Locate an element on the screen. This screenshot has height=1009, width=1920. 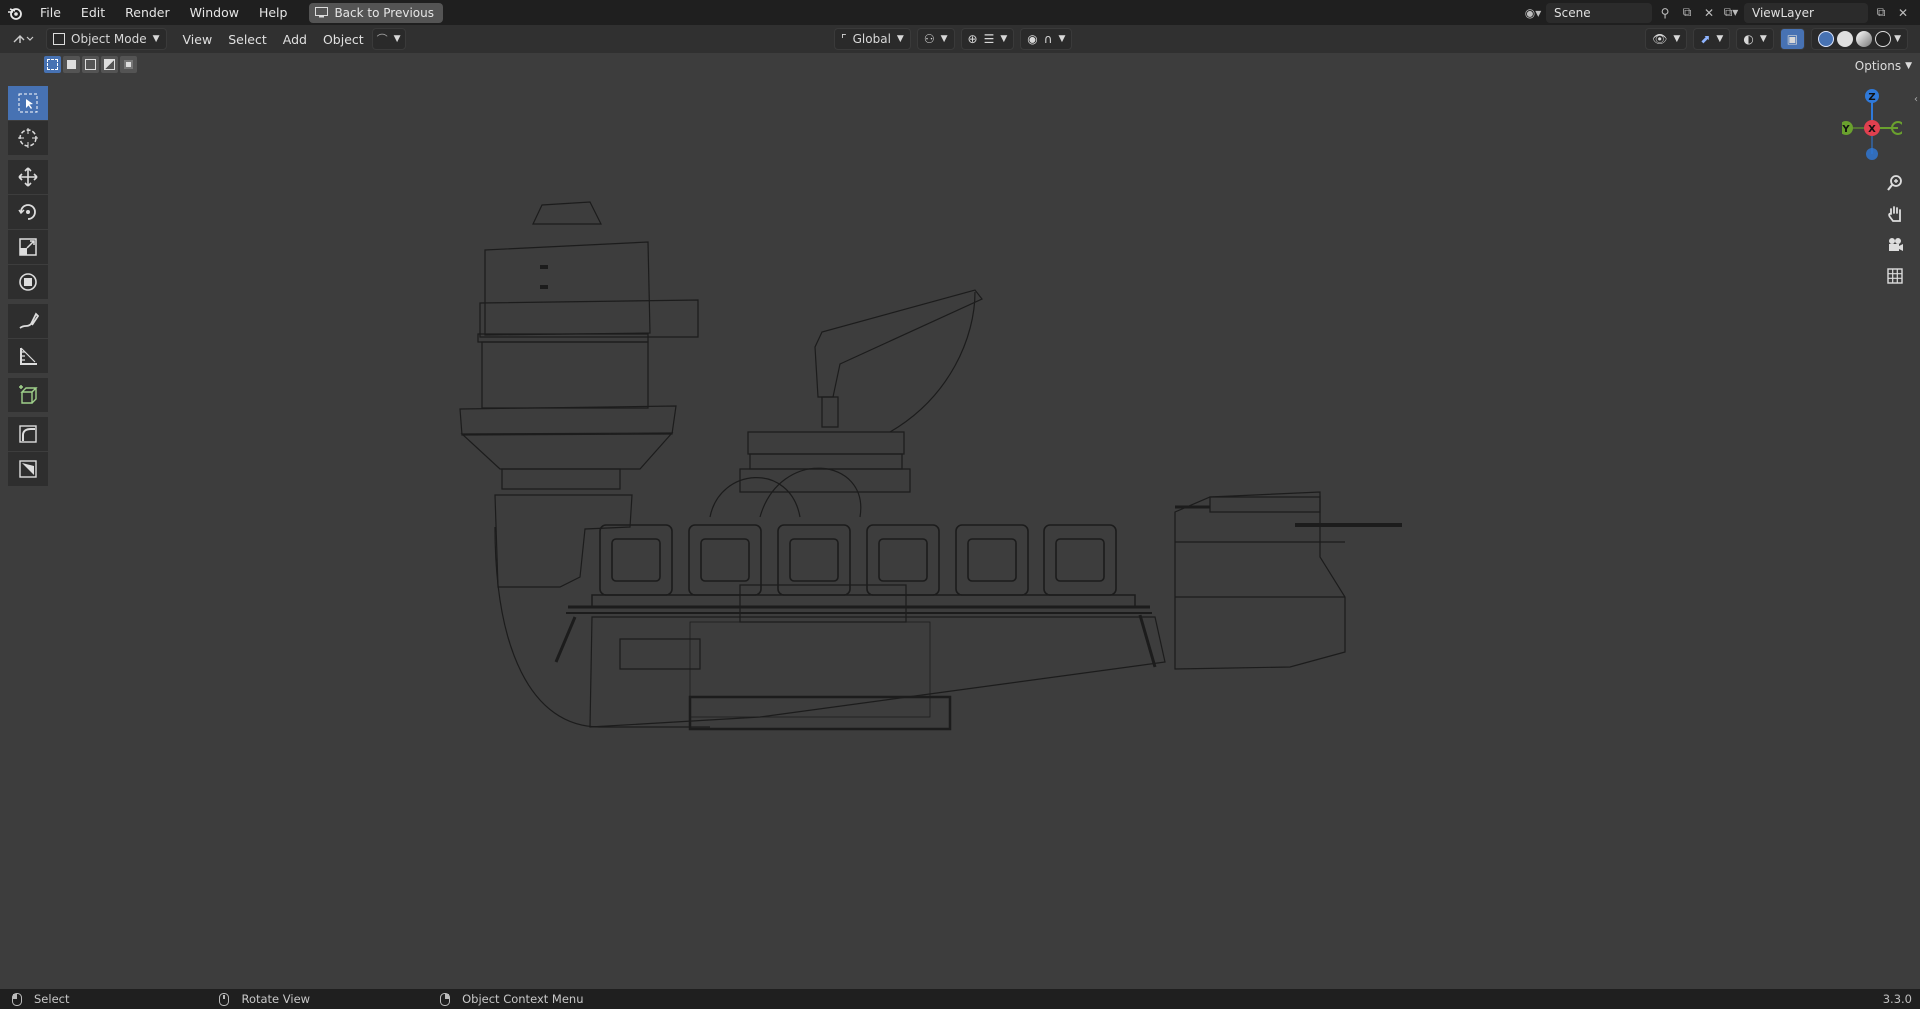
status-rotate-label: Rotate View is located at coordinates (276, 999).